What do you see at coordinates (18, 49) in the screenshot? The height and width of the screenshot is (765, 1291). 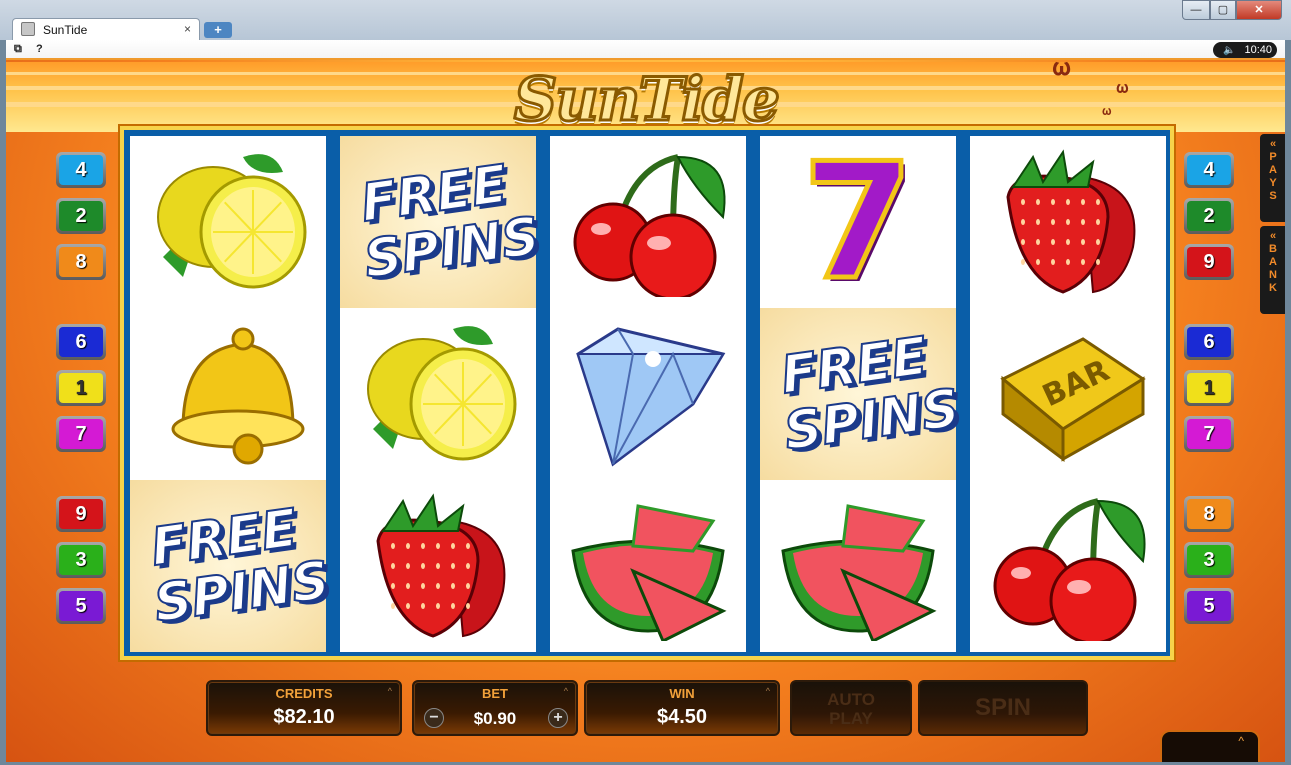 I see `menu-icon: ⧉` at bounding box center [18, 49].